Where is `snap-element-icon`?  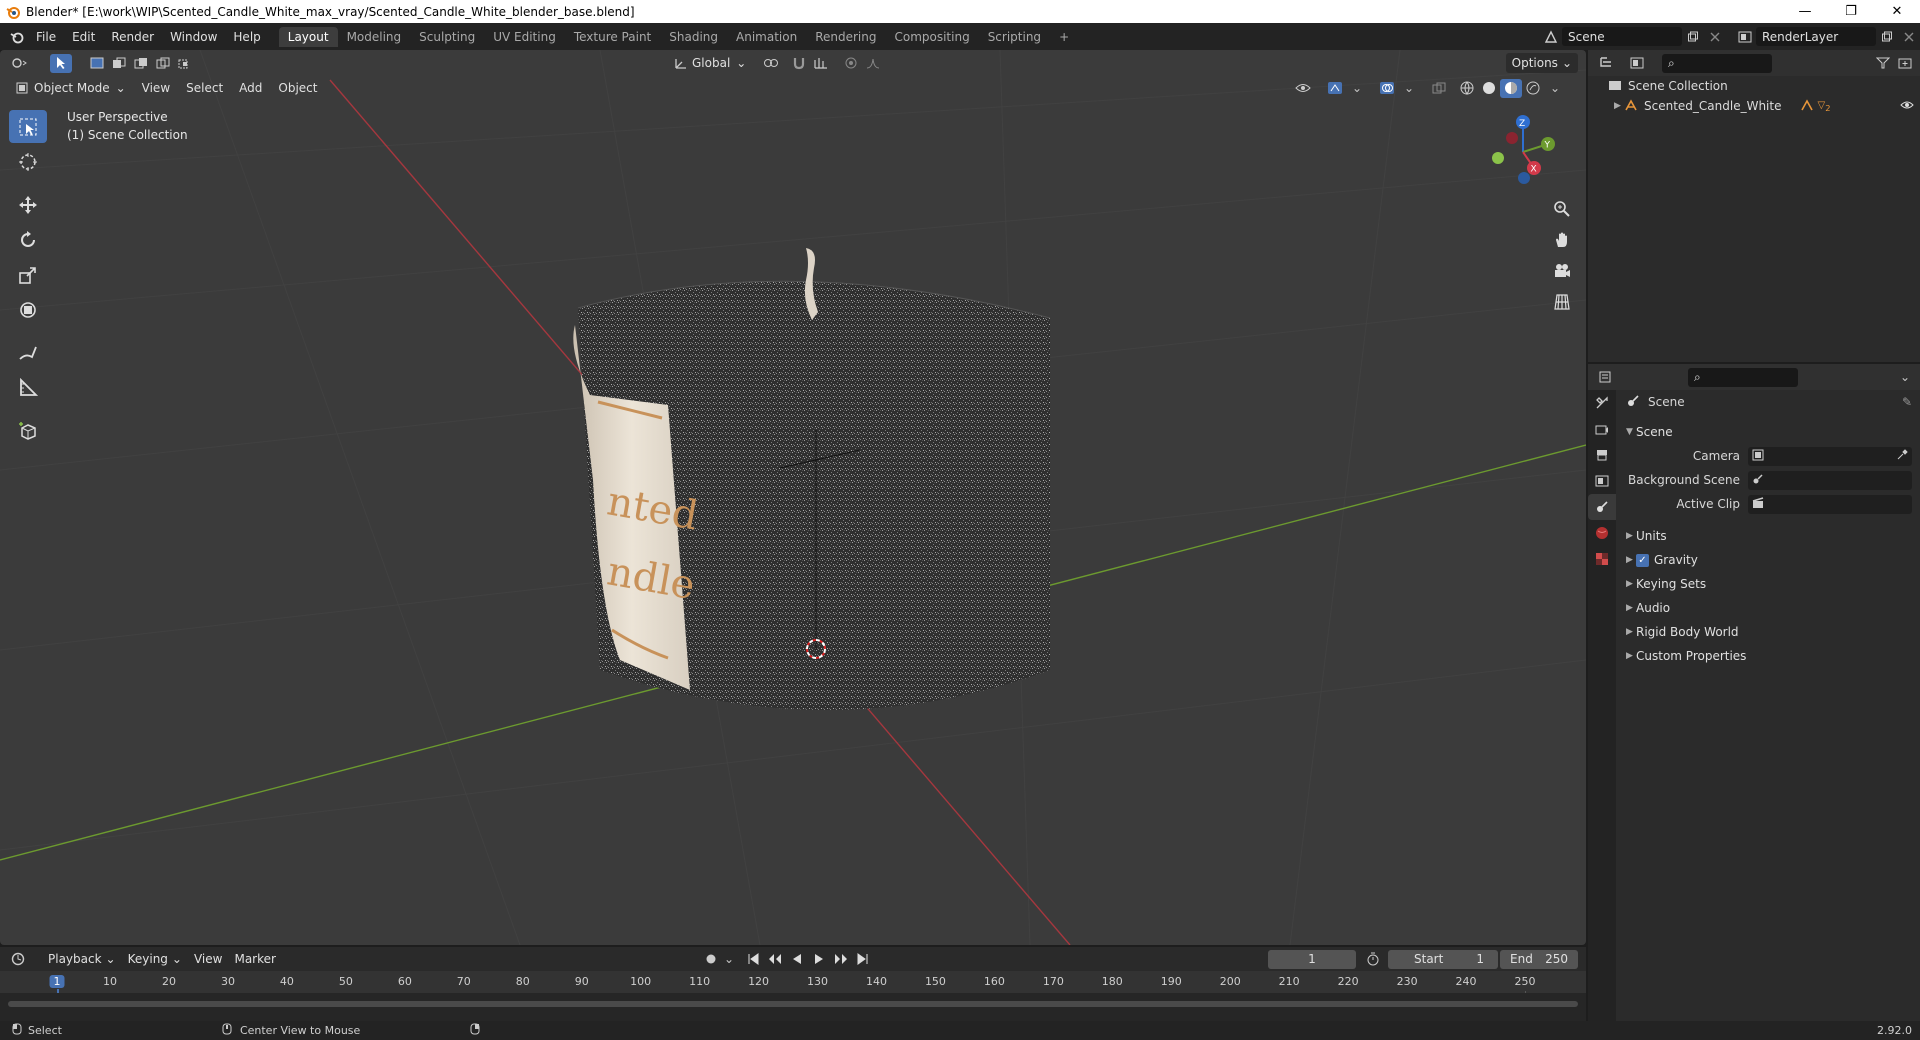
snap-element-icon is located at coordinates (821, 63).